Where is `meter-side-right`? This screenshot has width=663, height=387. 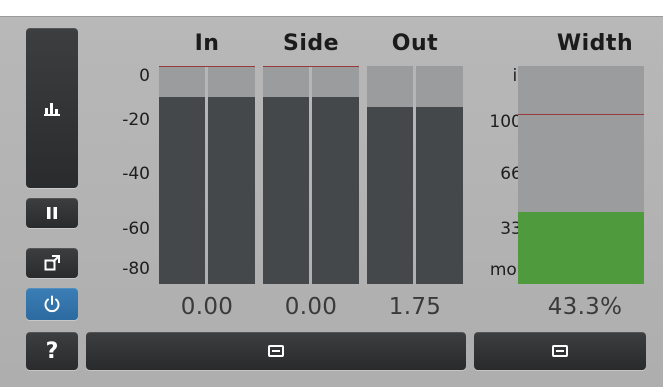
meter-side-right is located at coordinates (335, 175).